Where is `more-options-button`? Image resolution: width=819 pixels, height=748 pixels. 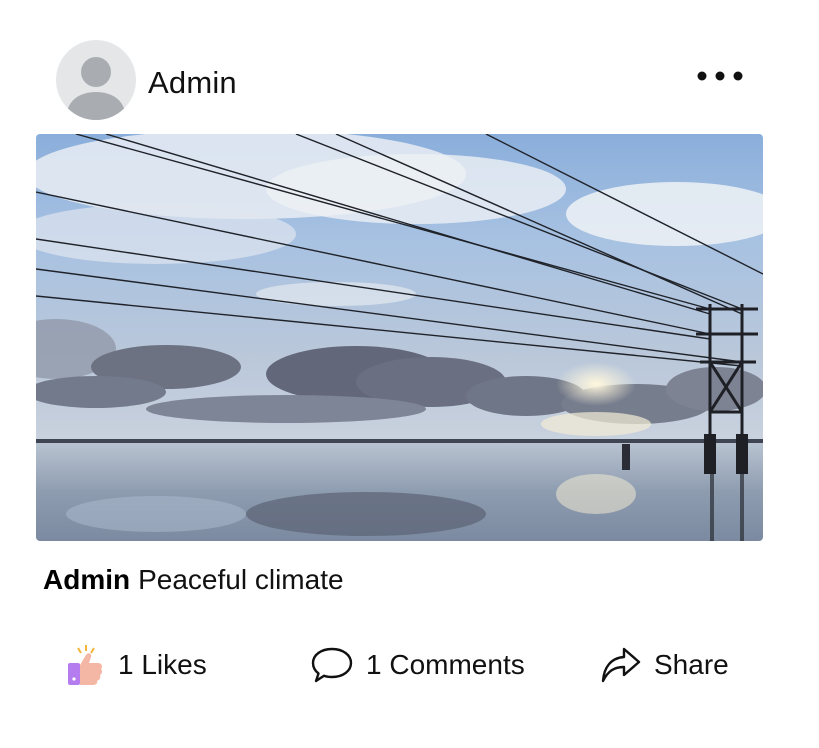
more-options-button is located at coordinates (720, 76).